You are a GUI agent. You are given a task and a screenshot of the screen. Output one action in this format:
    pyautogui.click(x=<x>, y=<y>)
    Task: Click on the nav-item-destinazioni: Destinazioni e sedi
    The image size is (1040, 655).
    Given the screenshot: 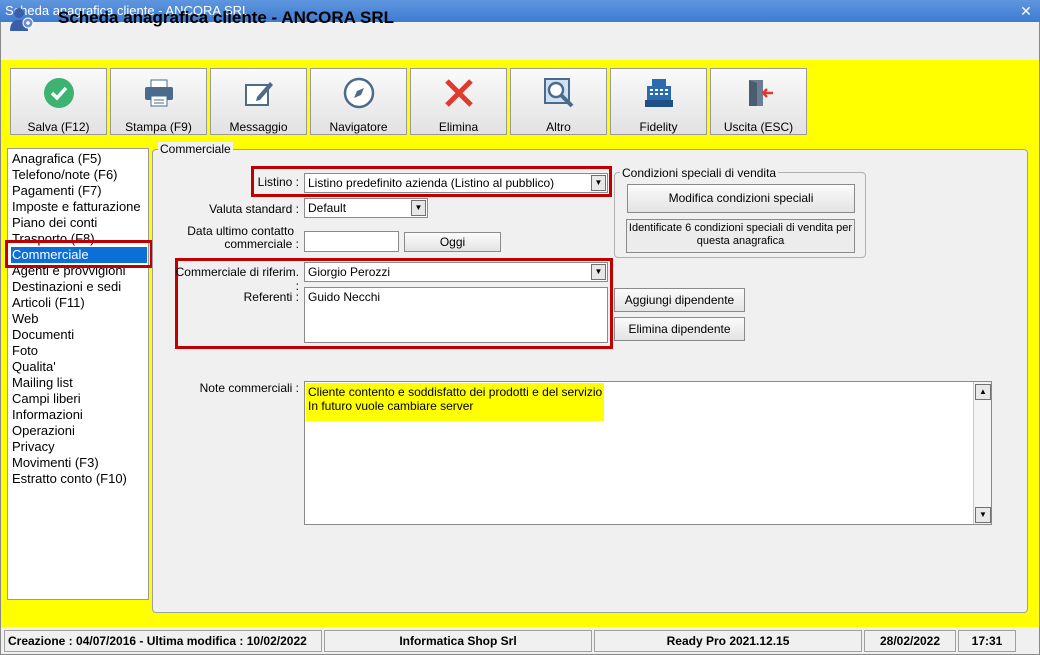 What is the action you would take?
    pyautogui.click(x=79, y=287)
    